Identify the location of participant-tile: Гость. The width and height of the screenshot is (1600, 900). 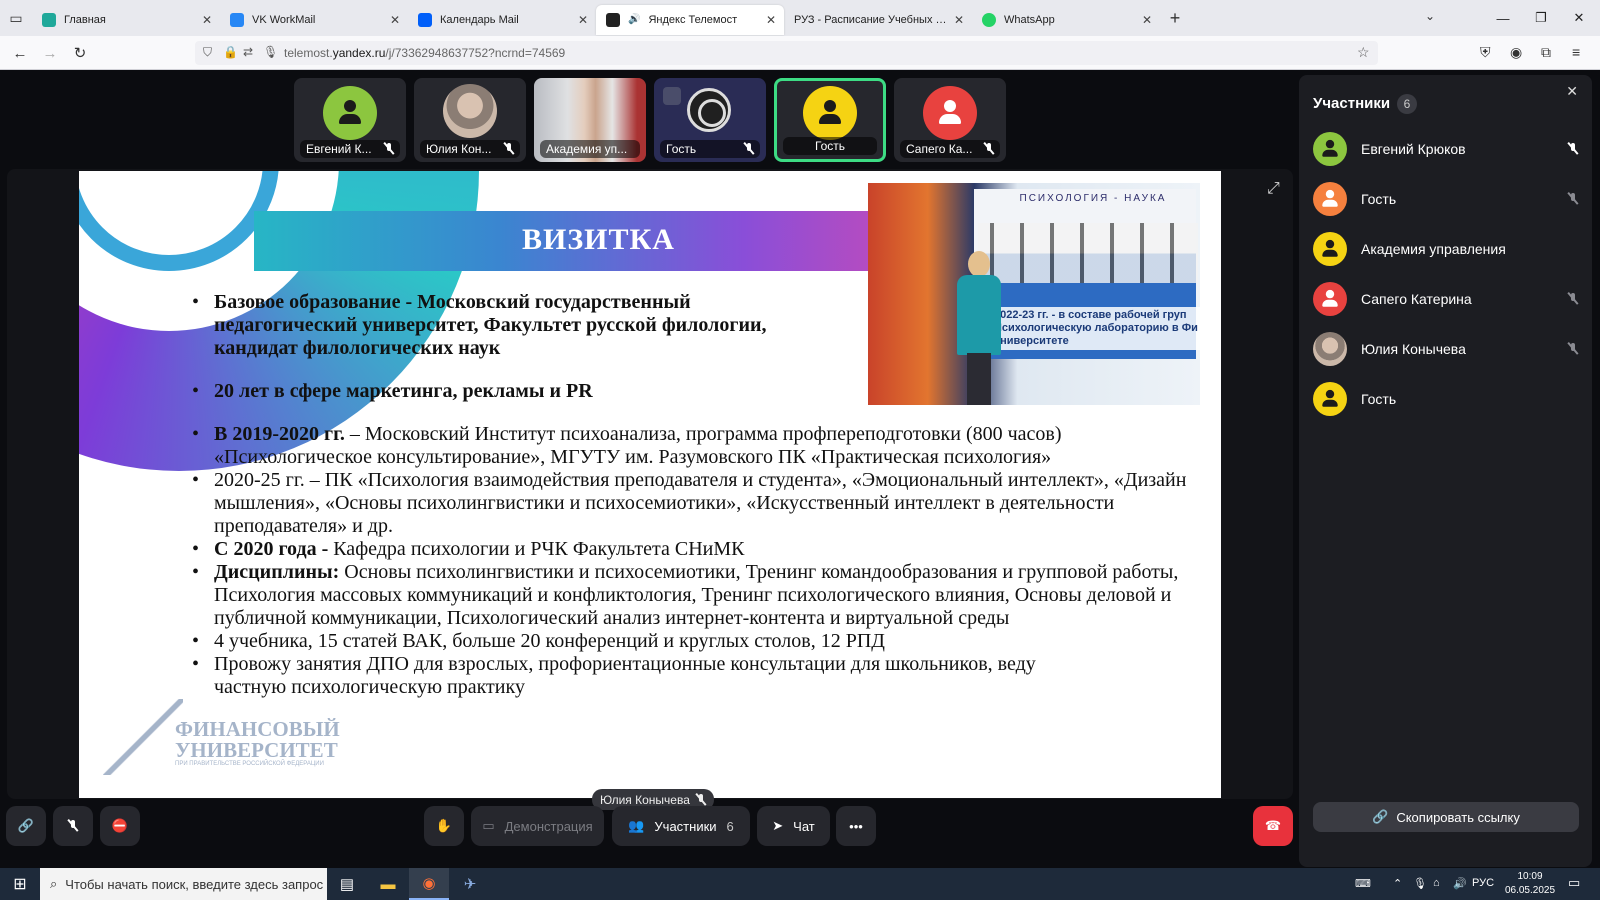
(710, 120).